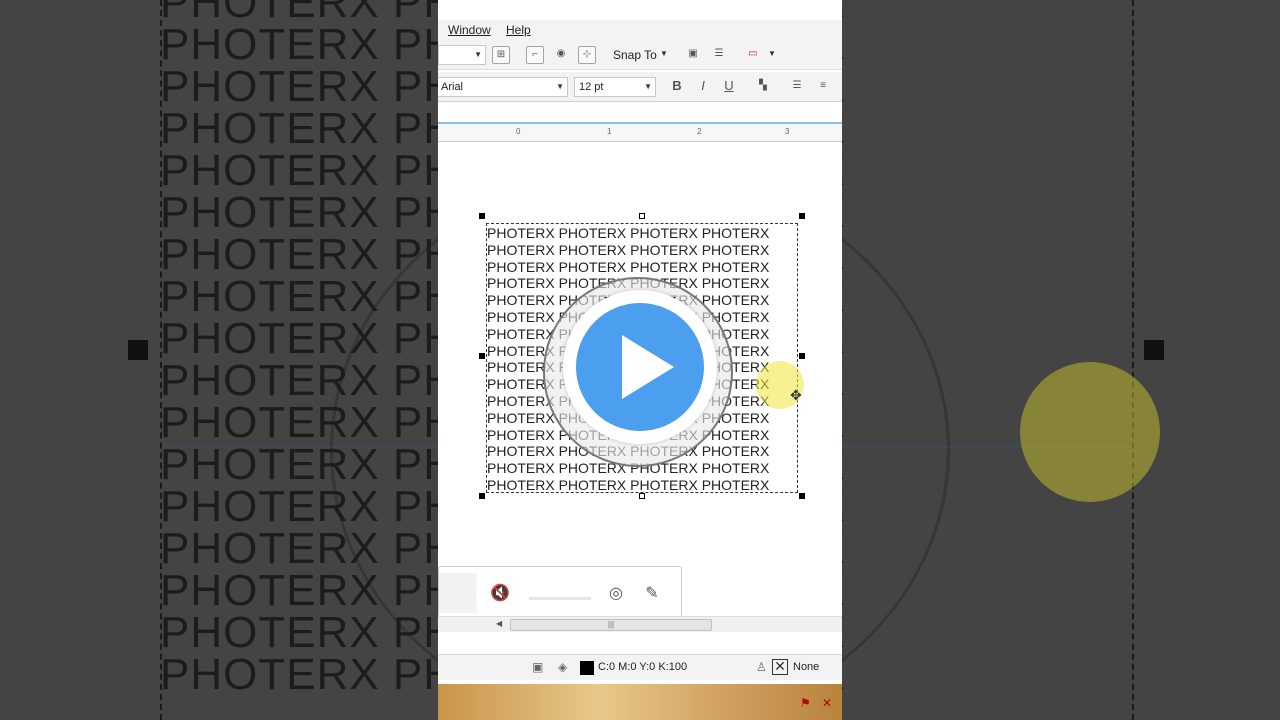  I want to click on play-button-circle, so click(640, 367).